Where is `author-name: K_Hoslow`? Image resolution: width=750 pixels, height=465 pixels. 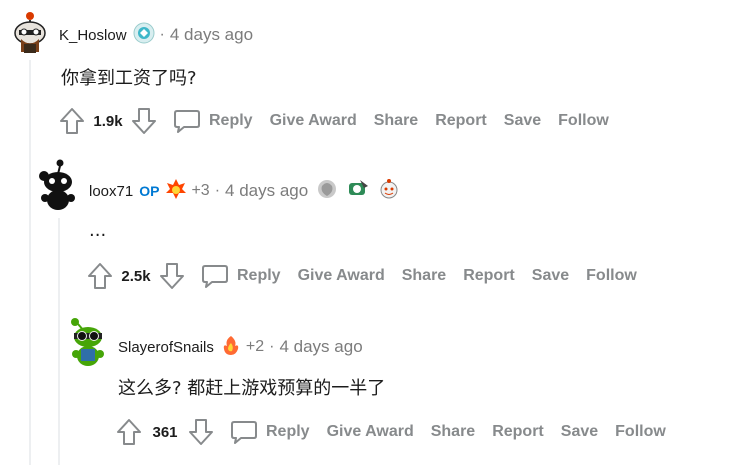
author-name: K_Hoslow is located at coordinates (93, 35).